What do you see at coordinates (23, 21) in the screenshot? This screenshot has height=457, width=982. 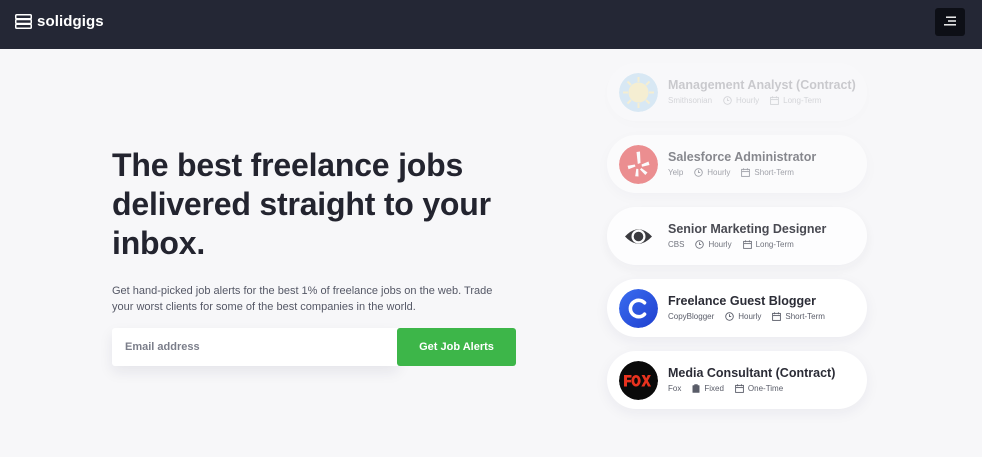 I see `solidgigs-logo-icon` at bounding box center [23, 21].